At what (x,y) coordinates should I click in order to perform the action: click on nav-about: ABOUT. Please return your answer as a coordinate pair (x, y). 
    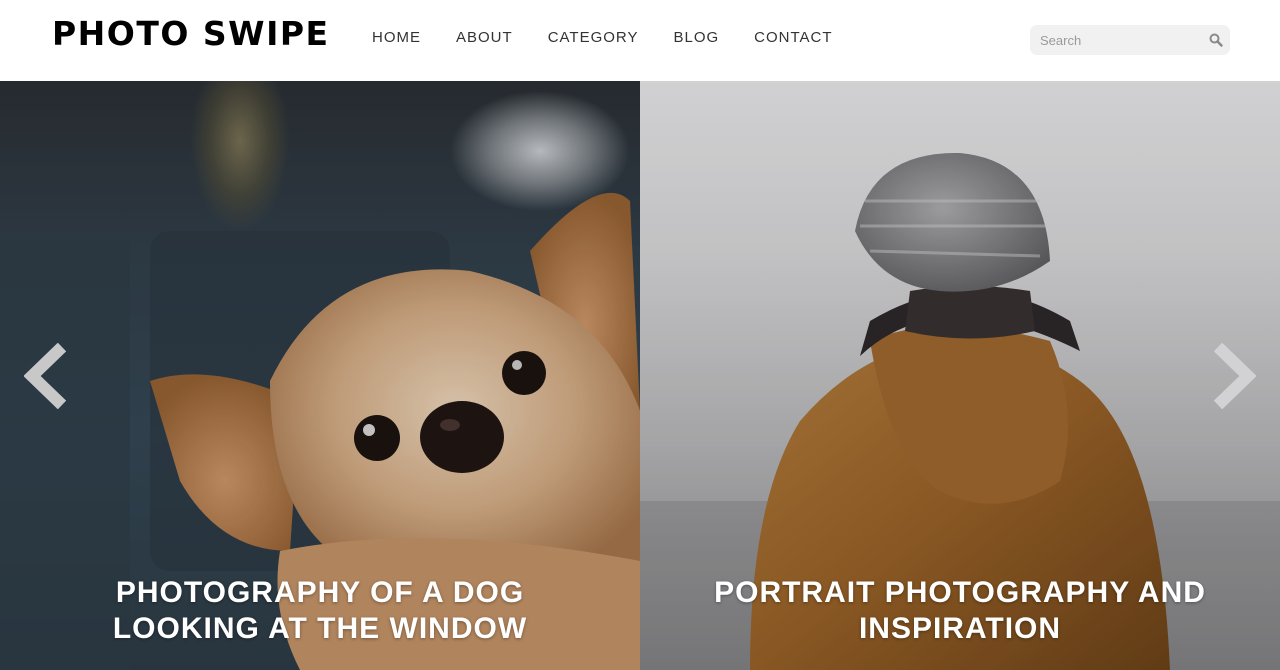
    Looking at the image, I should click on (484, 37).